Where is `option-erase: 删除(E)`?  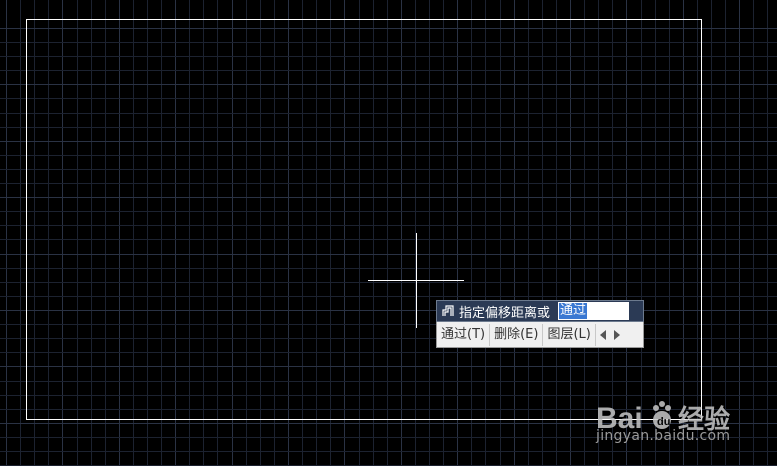
option-erase: 删除(E) is located at coordinates (517, 334).